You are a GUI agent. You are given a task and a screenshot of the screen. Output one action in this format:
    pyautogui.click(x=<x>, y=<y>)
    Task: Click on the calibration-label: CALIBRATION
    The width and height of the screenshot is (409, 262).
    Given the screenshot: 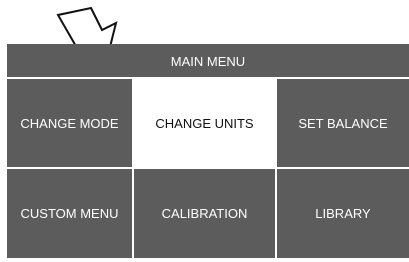 What is the action you would take?
    pyautogui.click(x=204, y=213)
    